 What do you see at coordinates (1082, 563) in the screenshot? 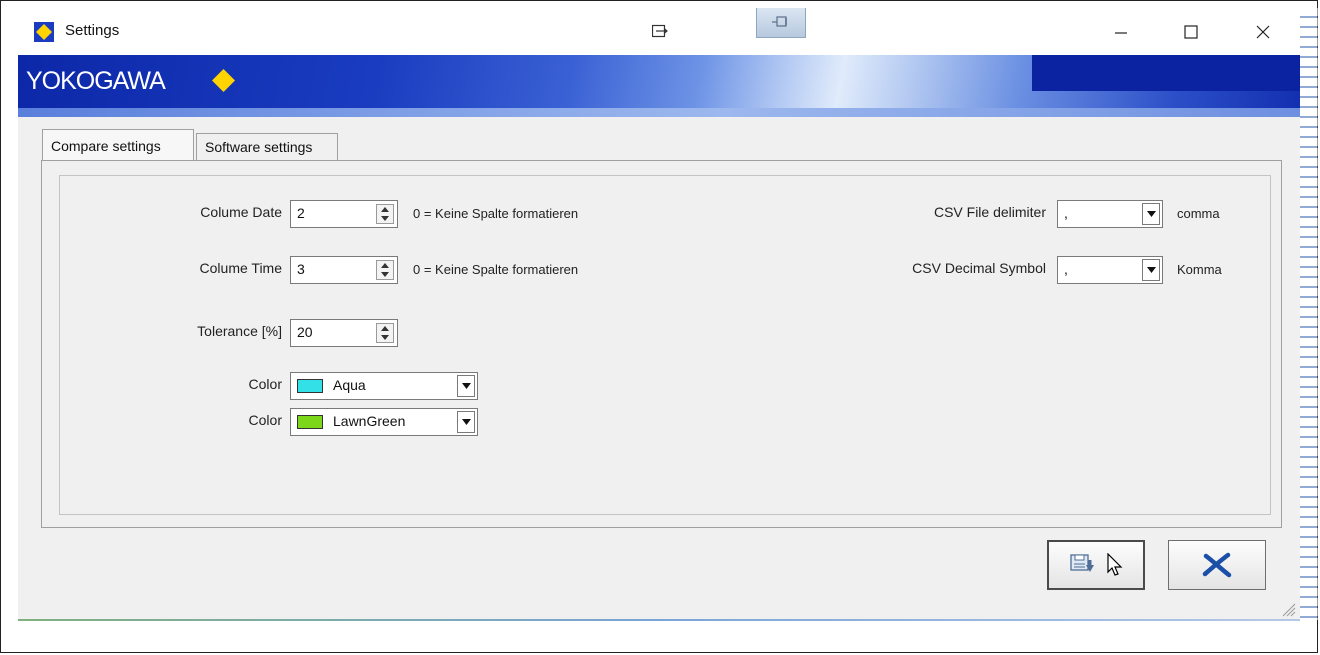
I see `save-icon` at bounding box center [1082, 563].